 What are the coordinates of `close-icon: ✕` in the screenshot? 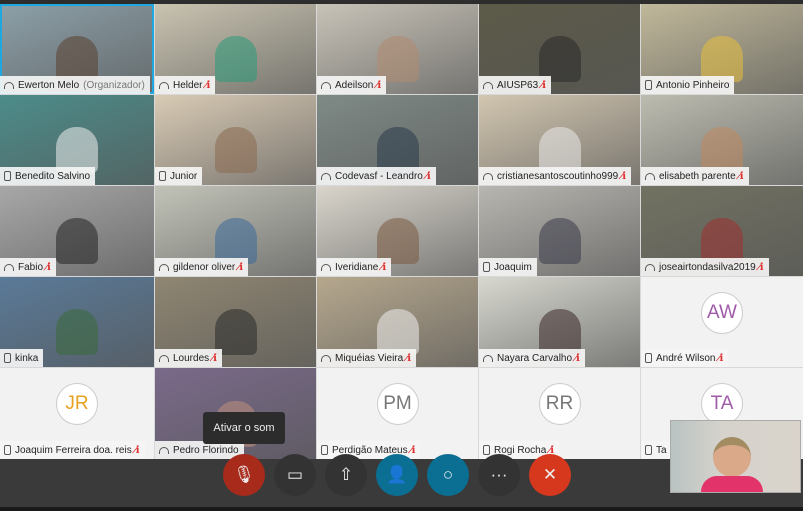 It's located at (550, 474).